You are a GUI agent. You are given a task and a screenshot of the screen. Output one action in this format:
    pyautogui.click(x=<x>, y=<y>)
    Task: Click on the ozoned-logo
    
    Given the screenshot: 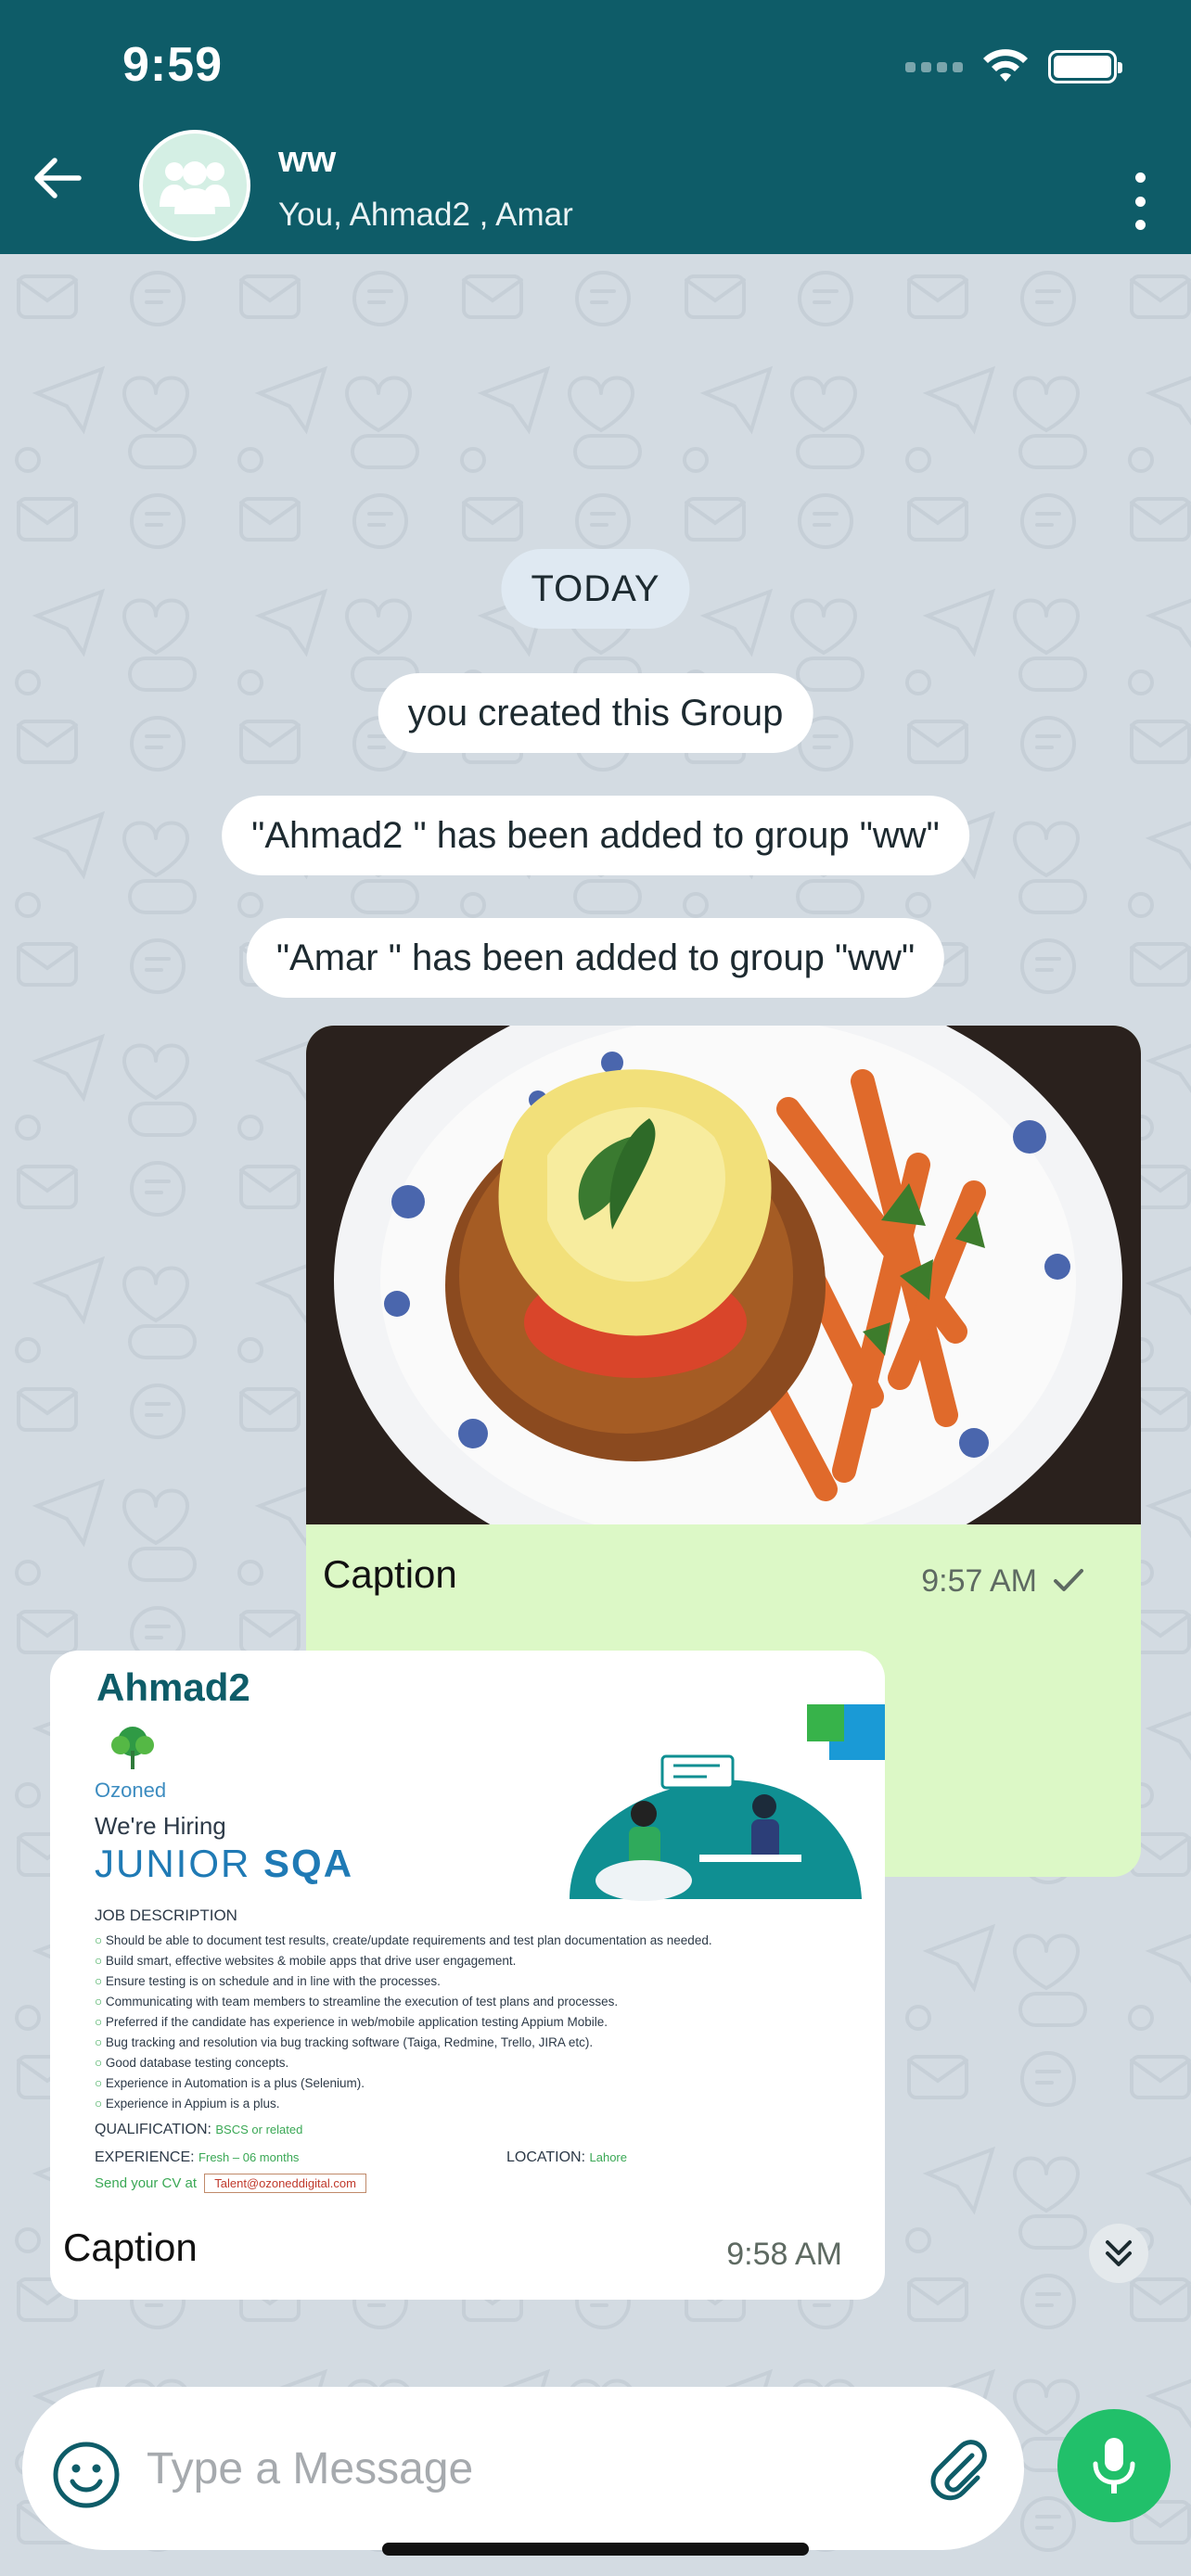 What is the action you would take?
    pyautogui.click(x=132, y=1748)
    